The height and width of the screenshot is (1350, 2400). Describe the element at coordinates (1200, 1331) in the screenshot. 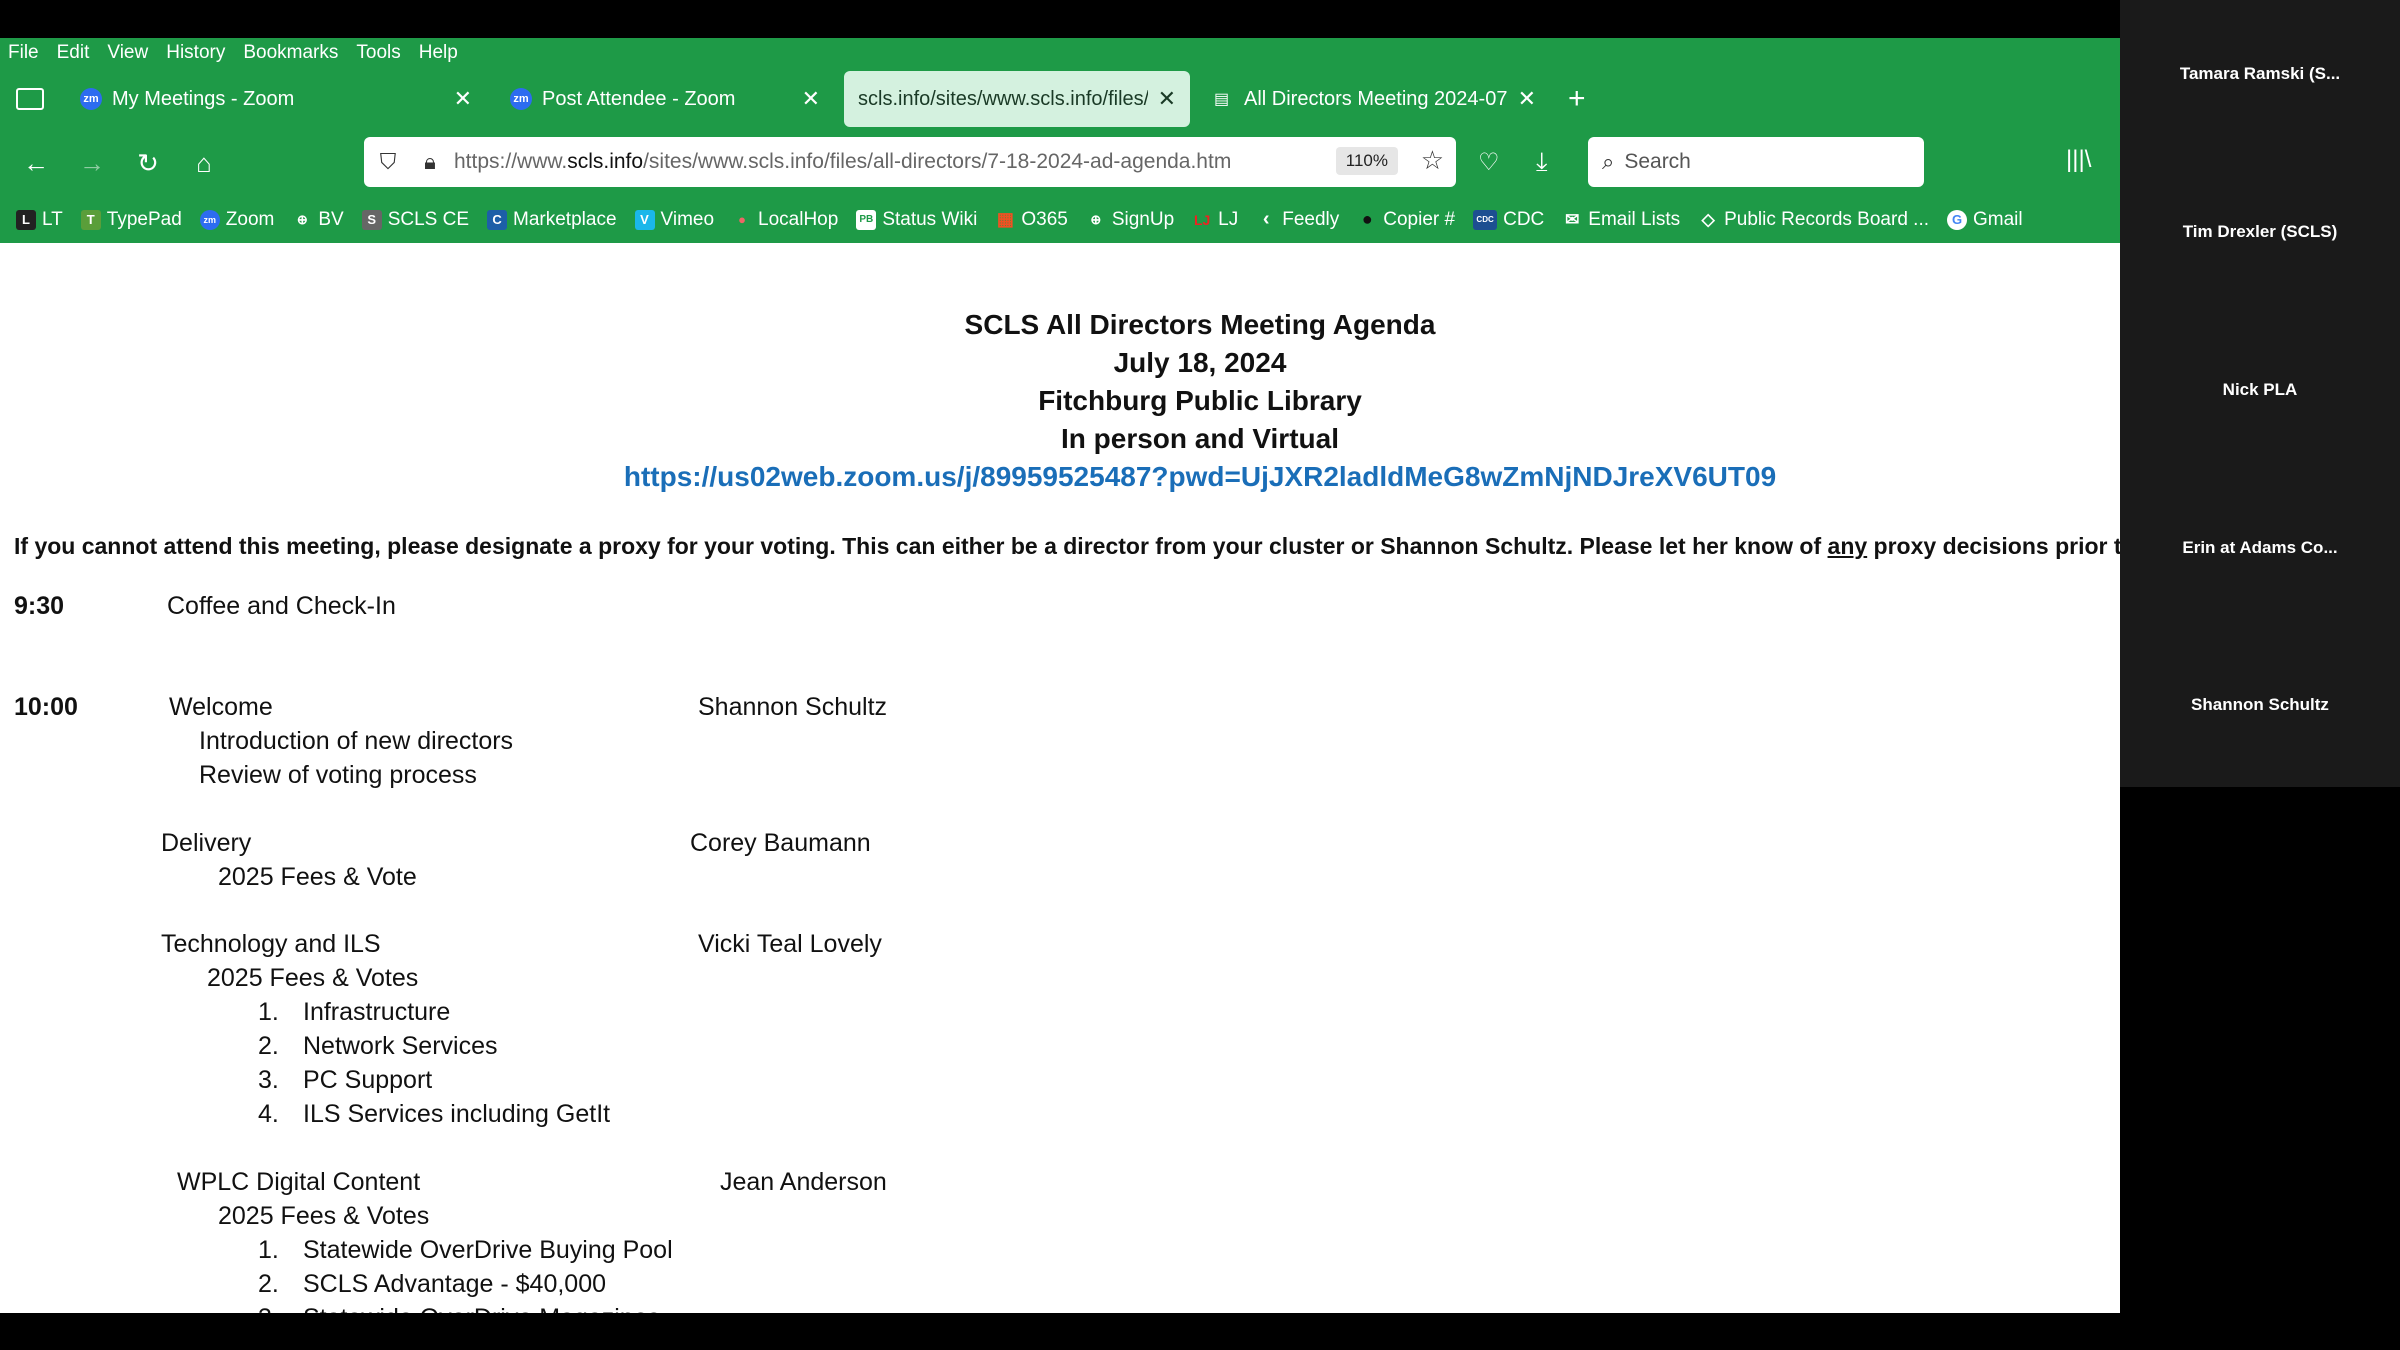

I see `screen-bottom-border` at that location.